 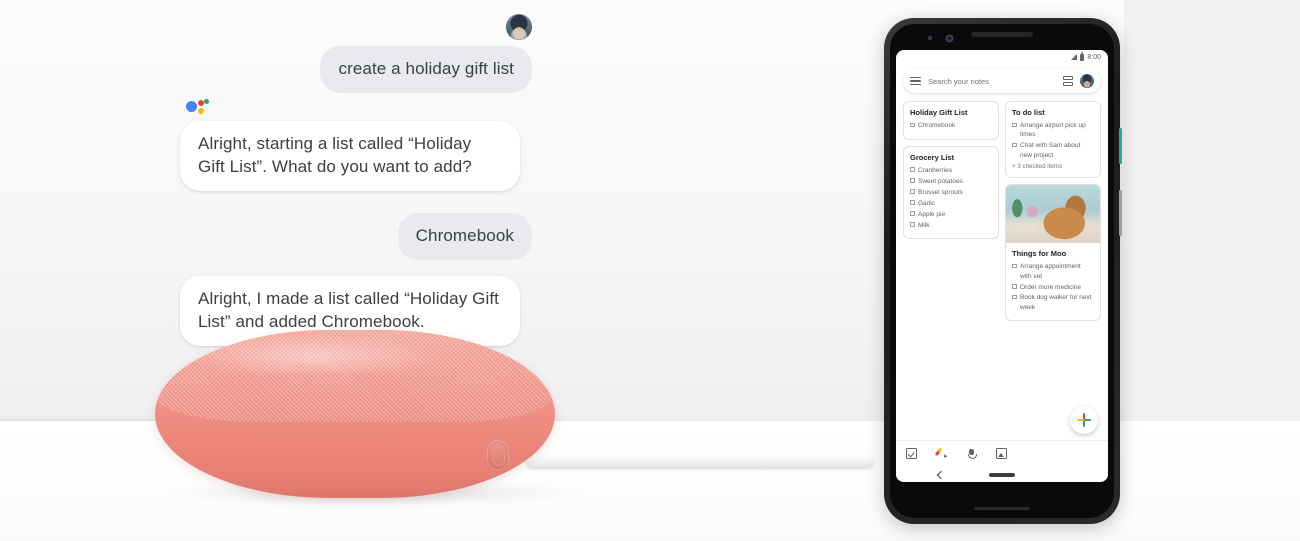 I want to click on android-navigation-bar, so click(x=1002, y=474).